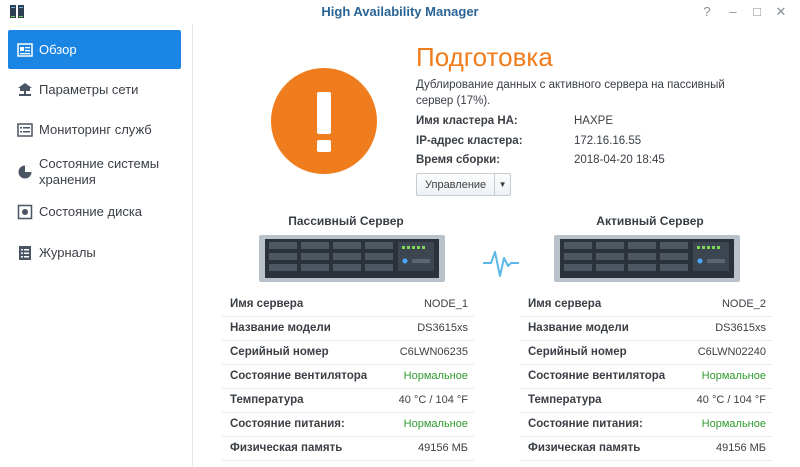  I want to click on sidebar-item-label: Состояние диска, so click(91, 211).